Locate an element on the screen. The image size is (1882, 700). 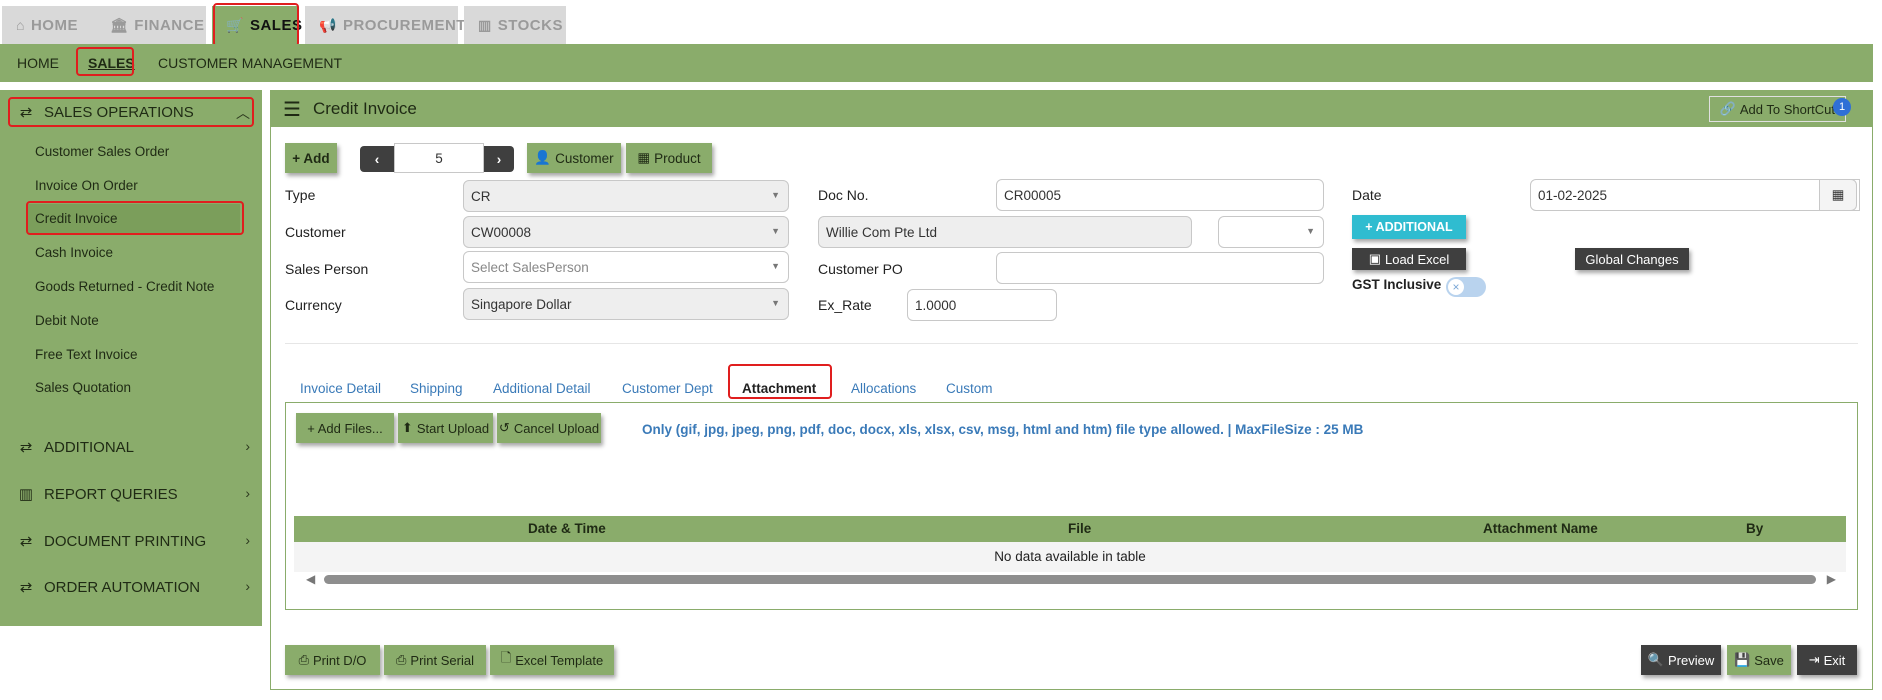
type-label: Type is located at coordinates (300, 195).